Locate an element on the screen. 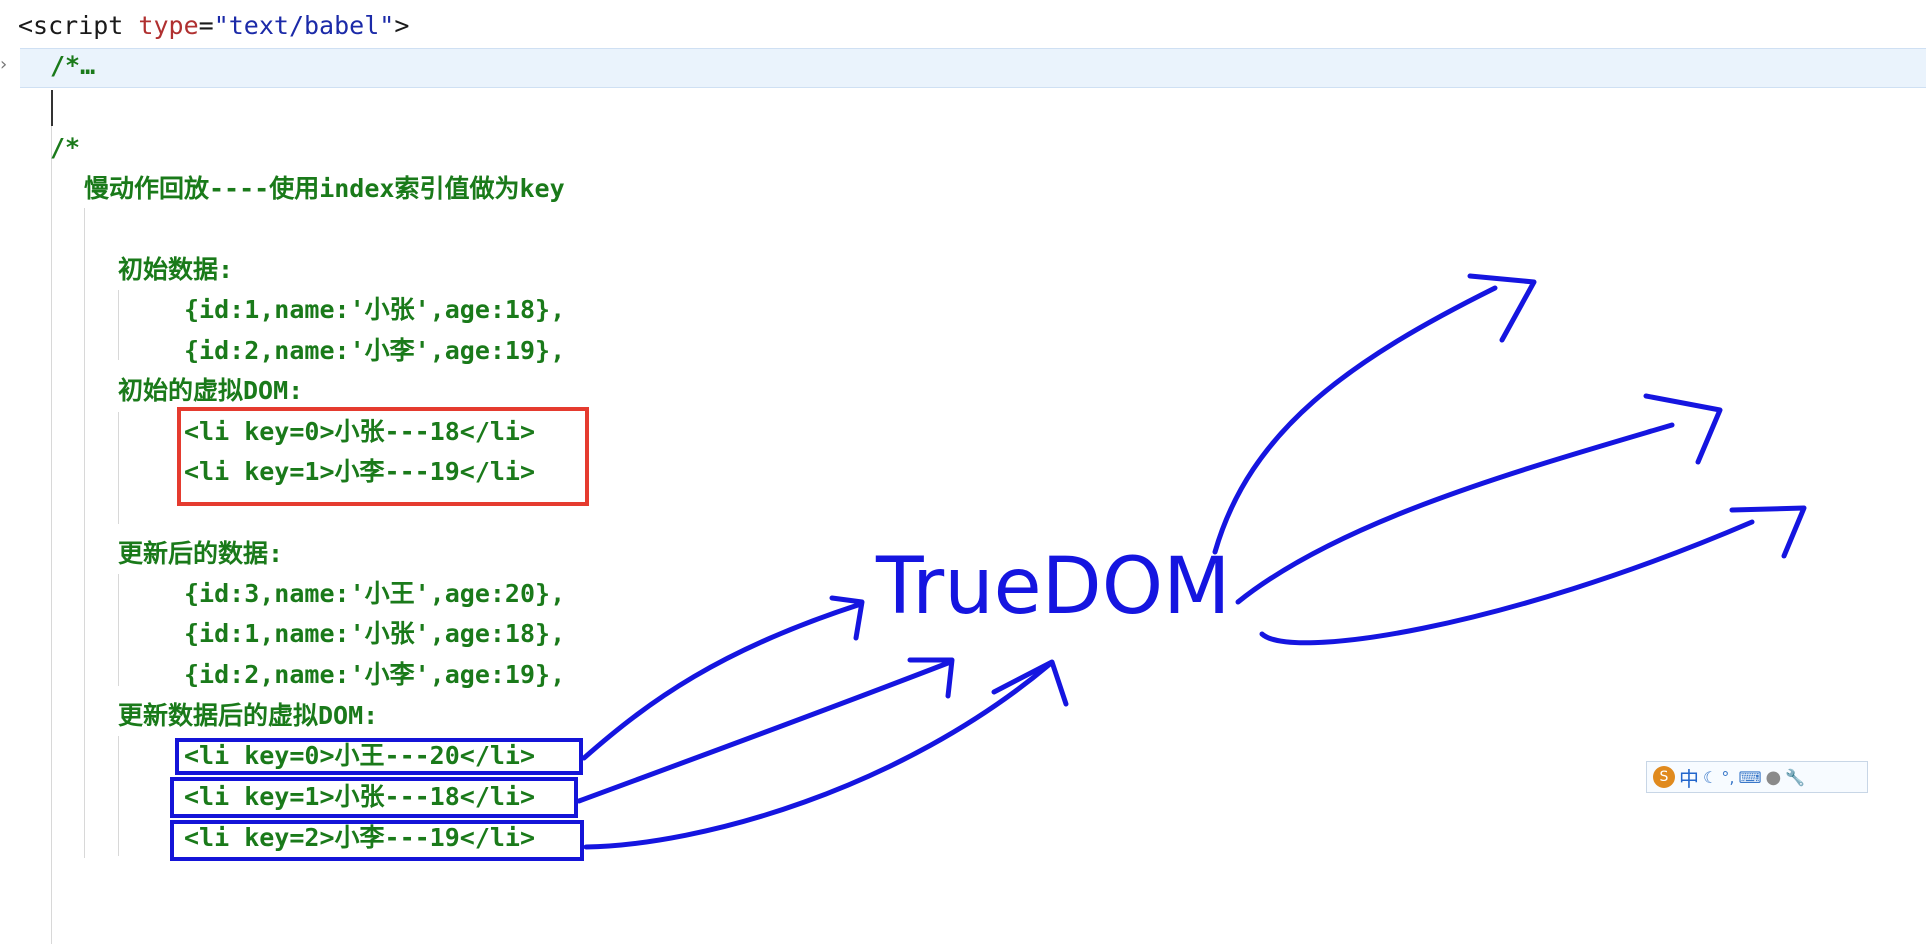 This screenshot has width=1926, height=944. tag-open: <script is located at coordinates (71, 25).